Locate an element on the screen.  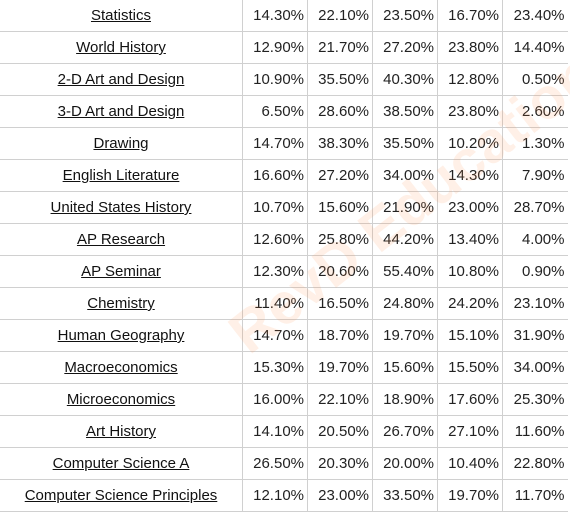
subject-link: Drawing is located at coordinates (120, 143).